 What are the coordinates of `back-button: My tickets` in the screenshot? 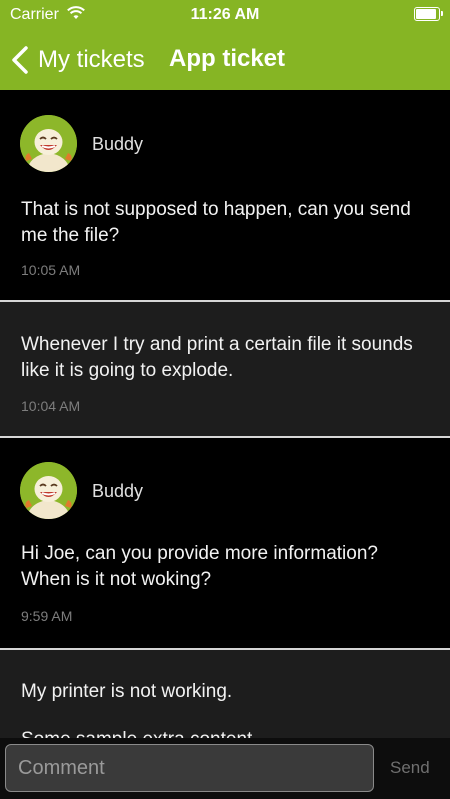 It's located at (76, 60).